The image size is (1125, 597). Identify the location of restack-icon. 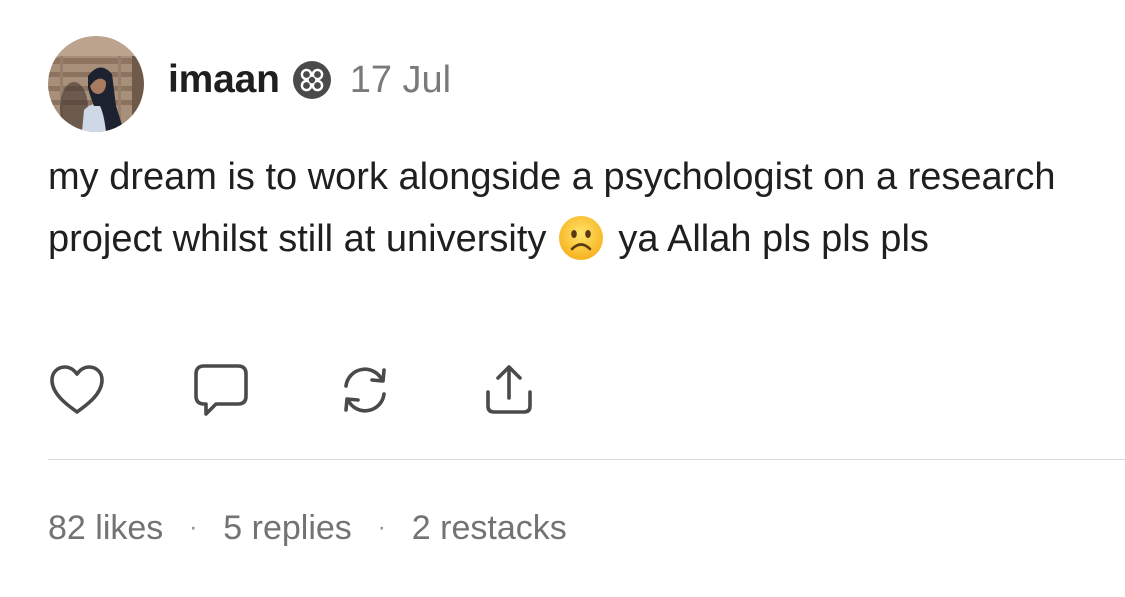
(365, 390).